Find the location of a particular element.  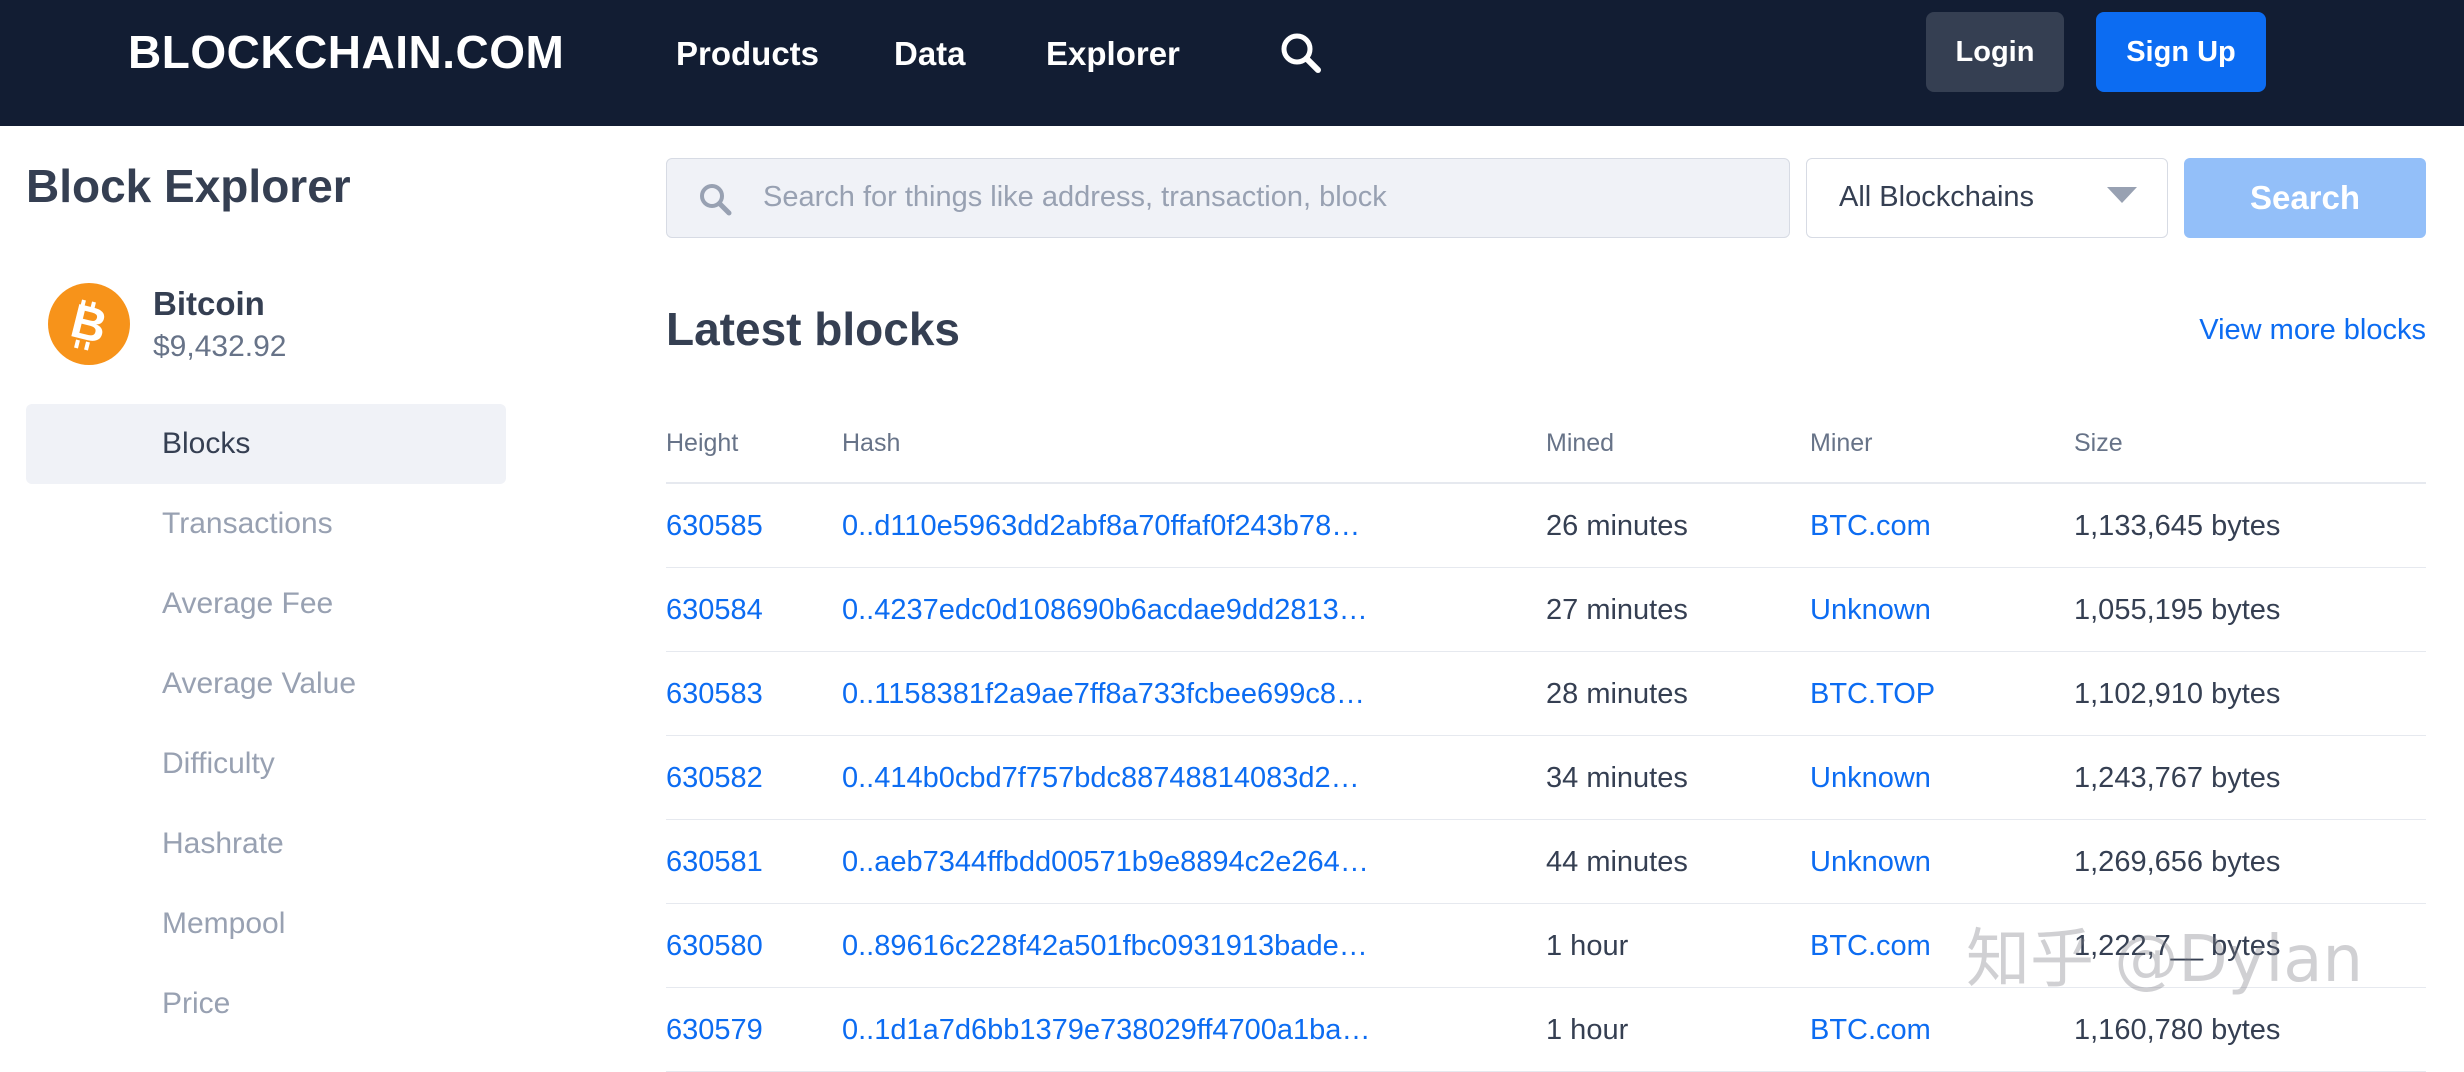

coin-price: $9,432.92 is located at coordinates (220, 346).